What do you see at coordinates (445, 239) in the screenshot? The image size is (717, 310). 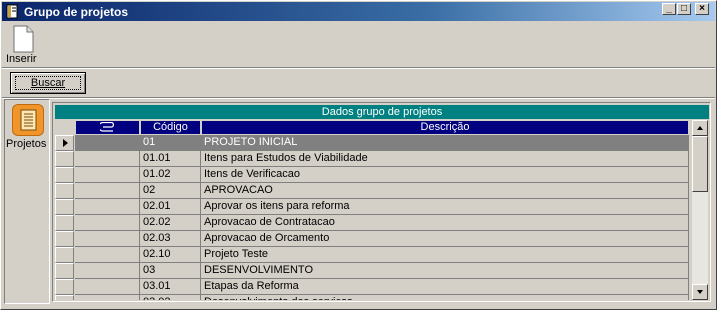 I see `description-cell: Aprovacao de Orcamento` at bounding box center [445, 239].